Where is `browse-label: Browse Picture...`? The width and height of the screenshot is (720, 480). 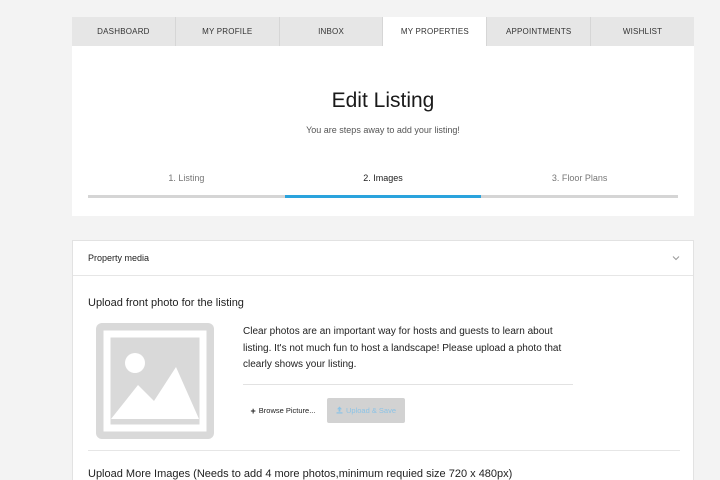
browse-label: Browse Picture... is located at coordinates (287, 410).